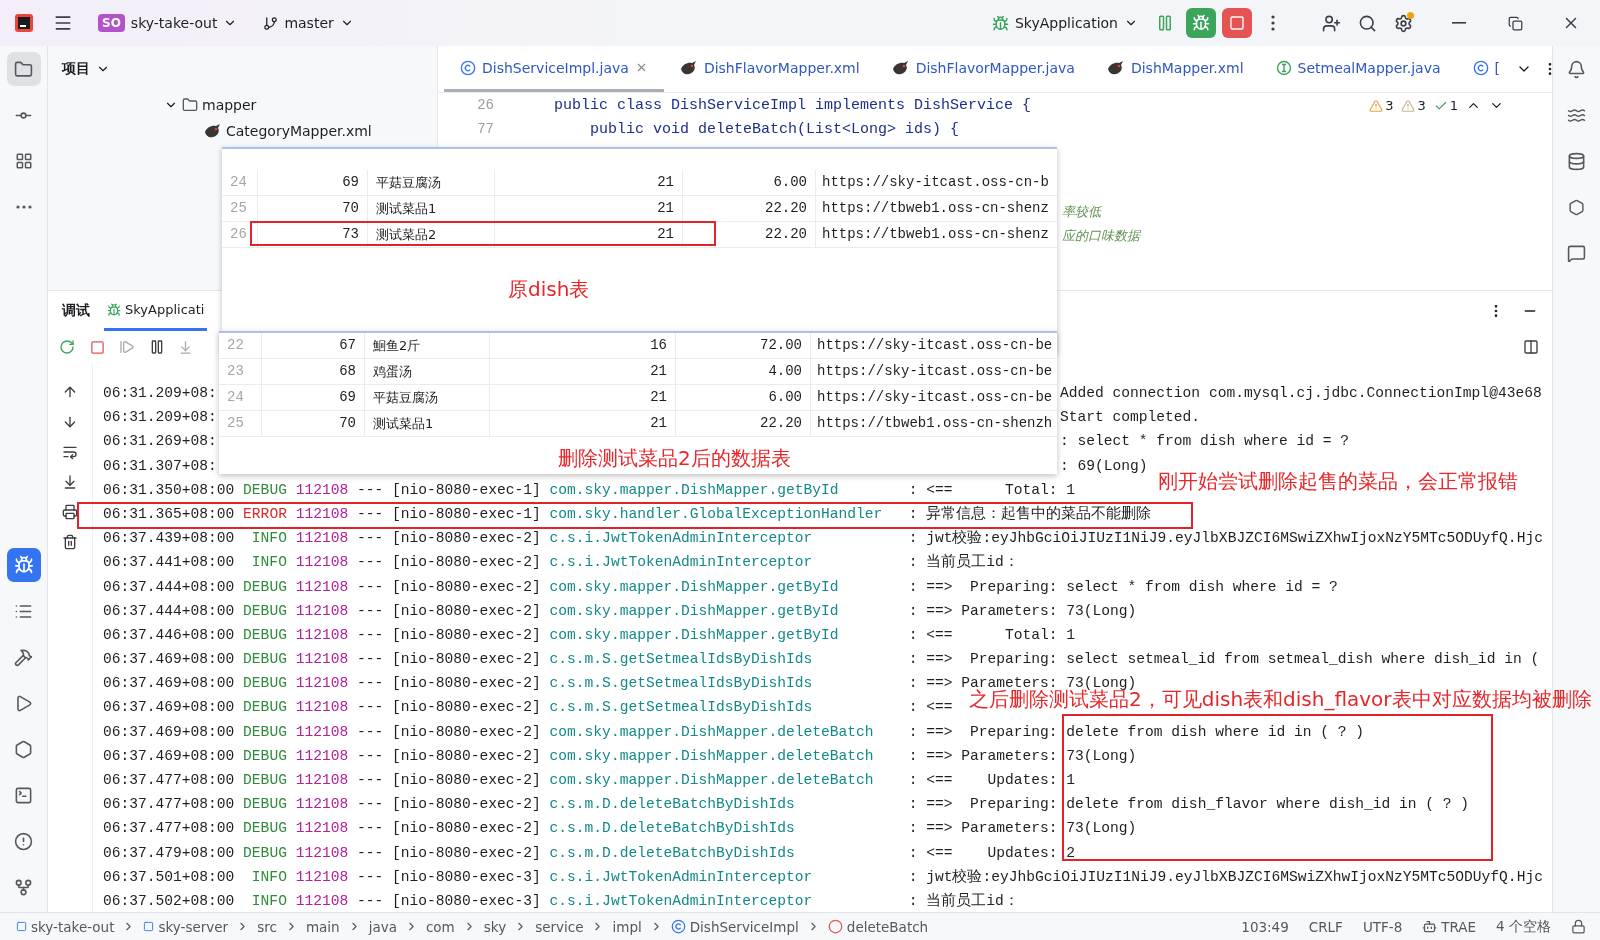 The height and width of the screenshot is (940, 1600). What do you see at coordinates (769, 69) in the screenshot?
I see `editor-tab: DishFlavorMapper.xml` at bounding box center [769, 69].